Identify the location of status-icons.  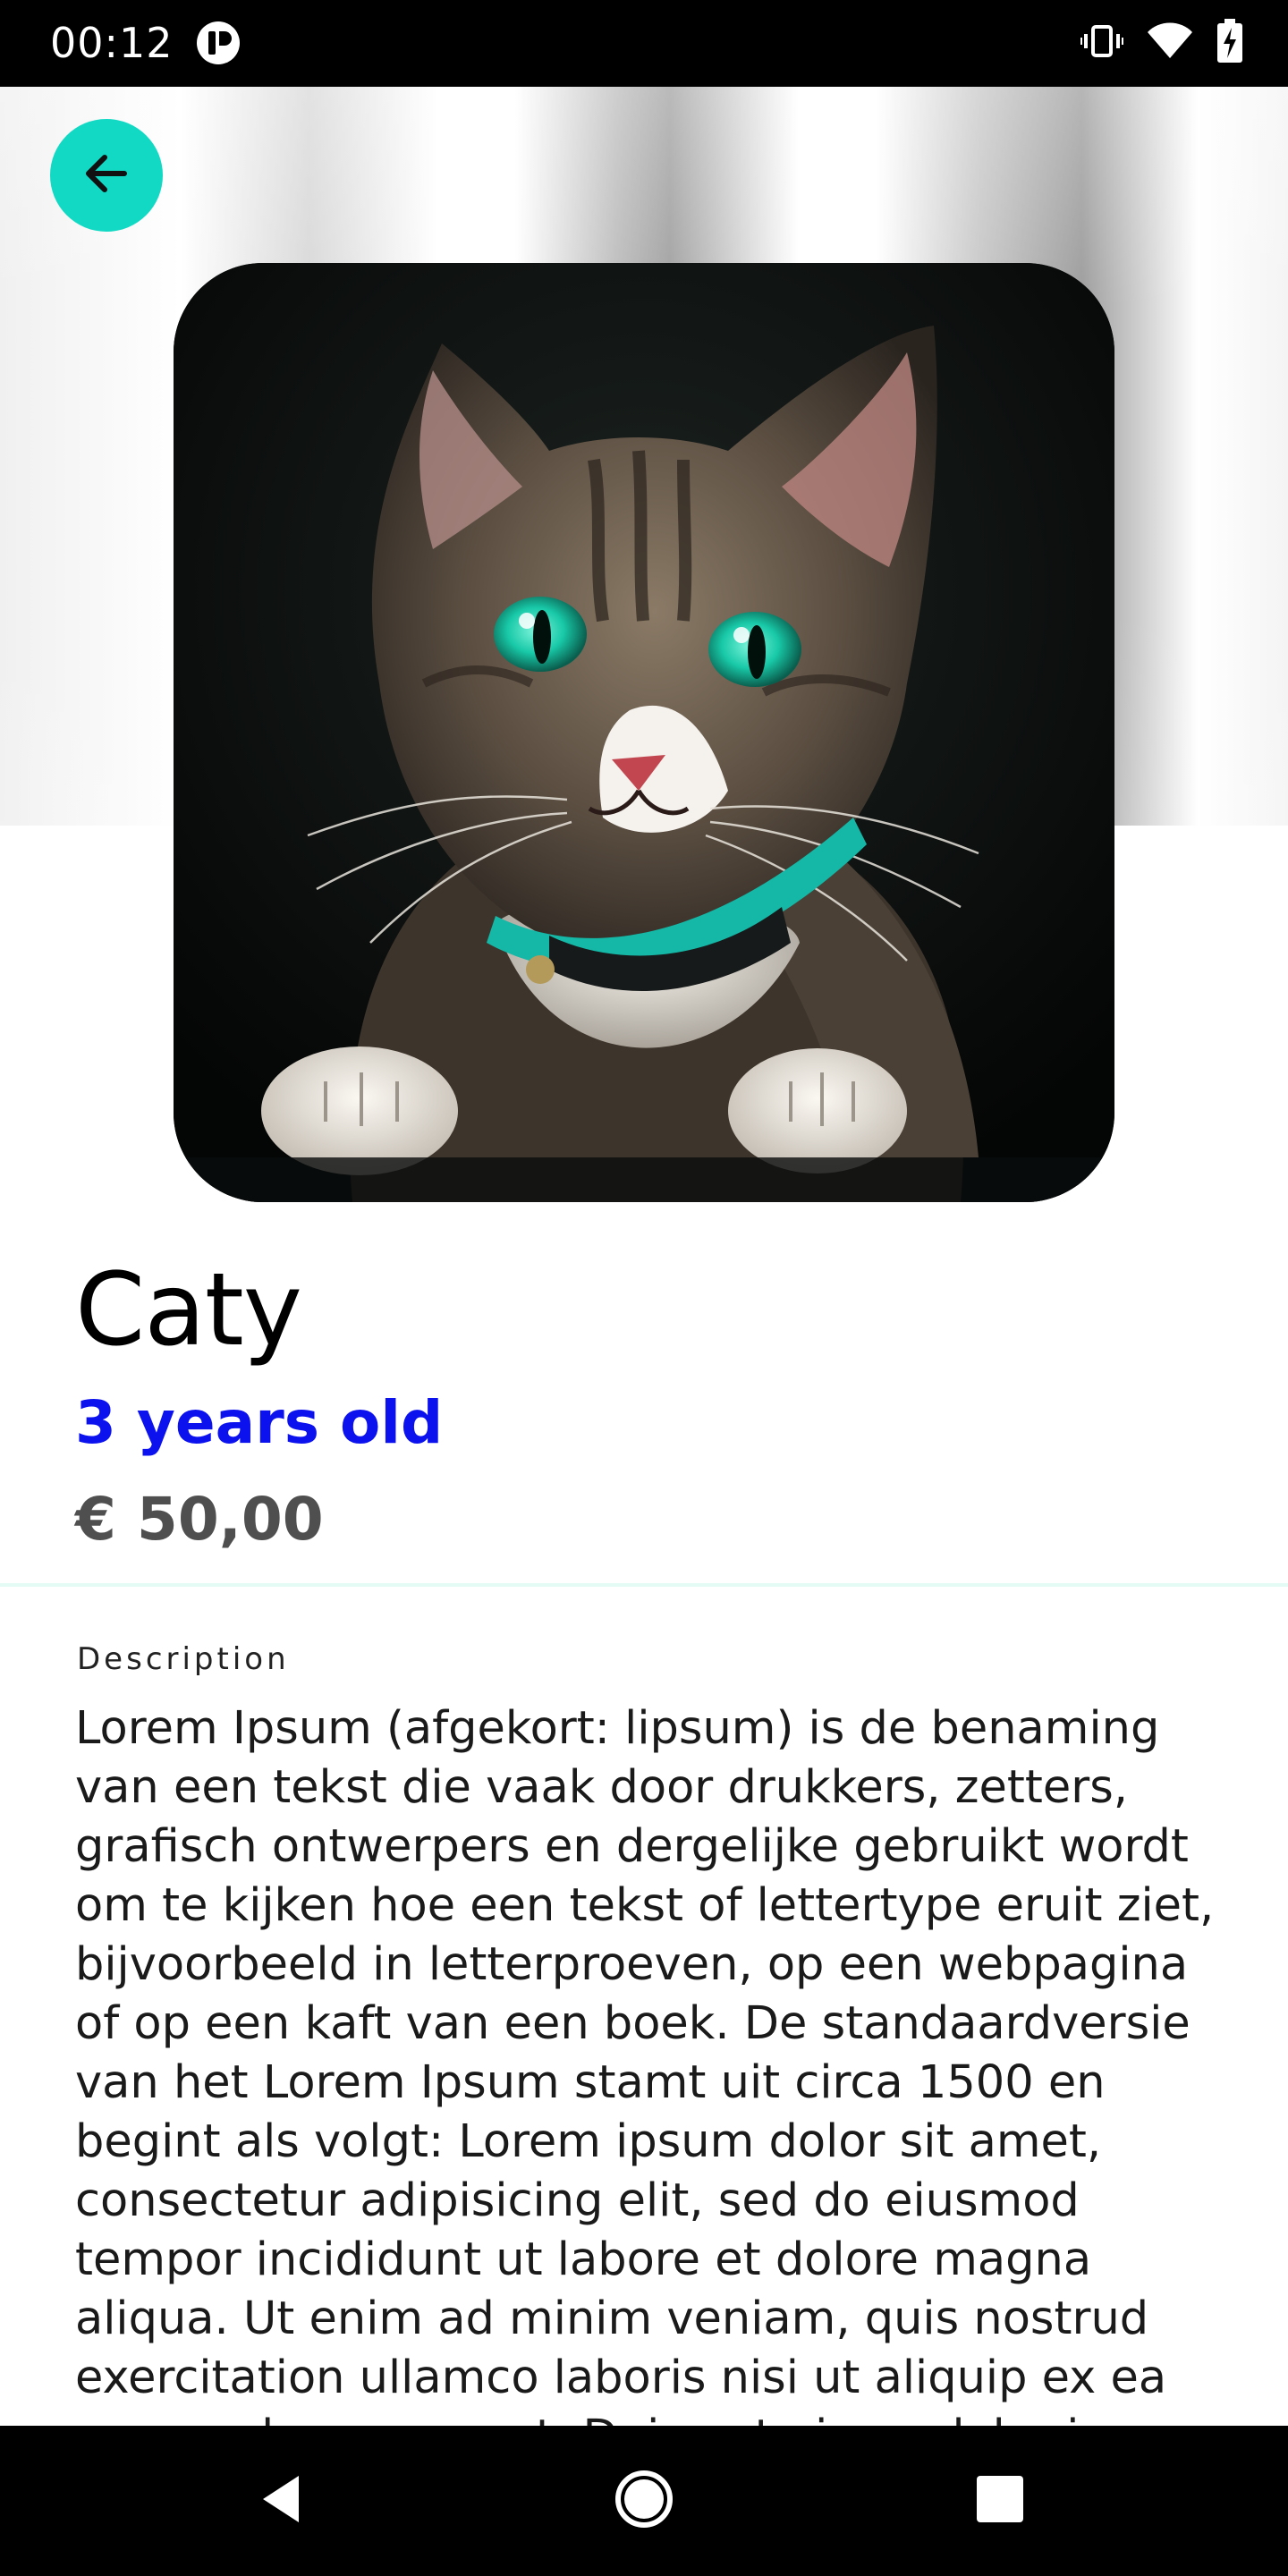
(1161, 43).